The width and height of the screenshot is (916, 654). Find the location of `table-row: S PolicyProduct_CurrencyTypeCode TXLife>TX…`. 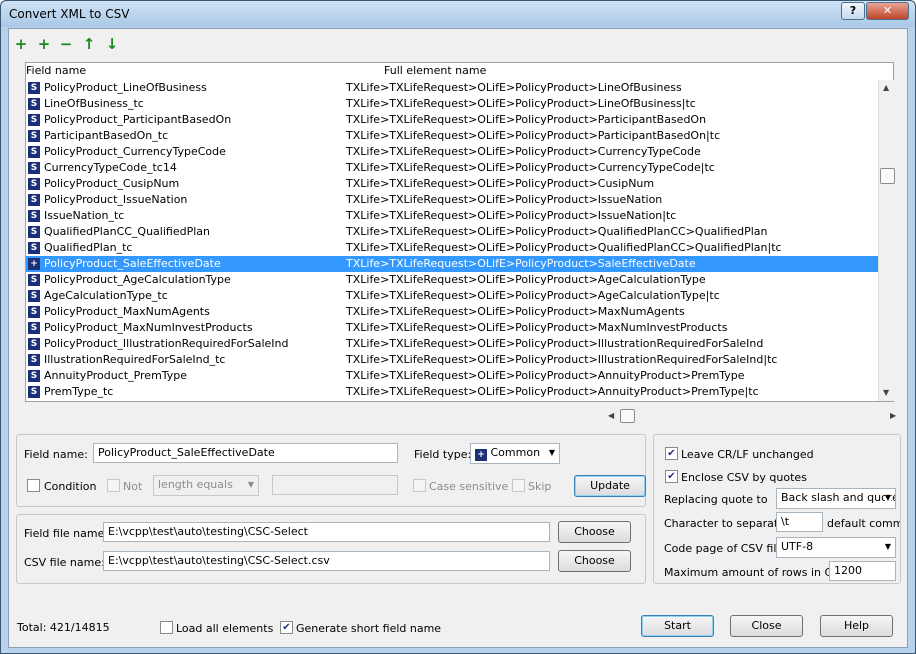

table-row: S PolicyProduct_CurrencyTypeCode TXLife>TX… is located at coordinates (452, 152).